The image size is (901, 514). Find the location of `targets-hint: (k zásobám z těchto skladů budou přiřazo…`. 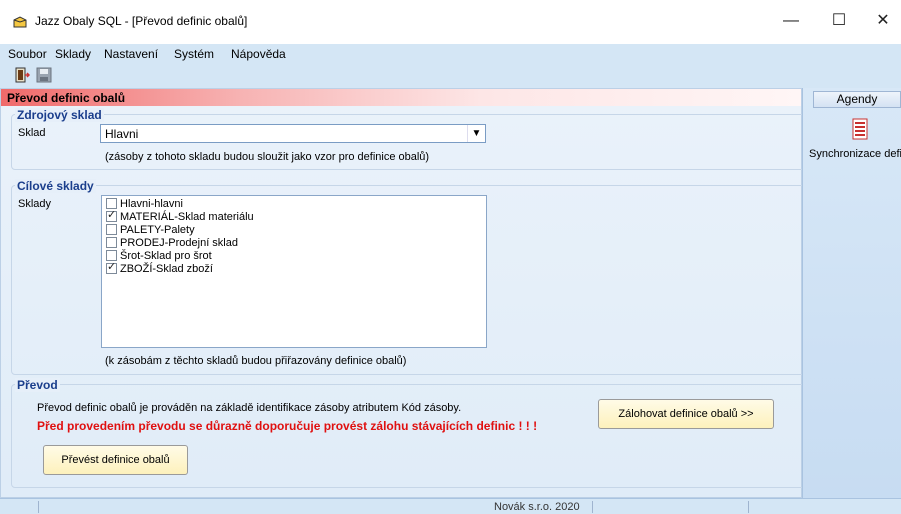

targets-hint: (k zásobám z těchto skladů budou přiřazo… is located at coordinates (256, 361).